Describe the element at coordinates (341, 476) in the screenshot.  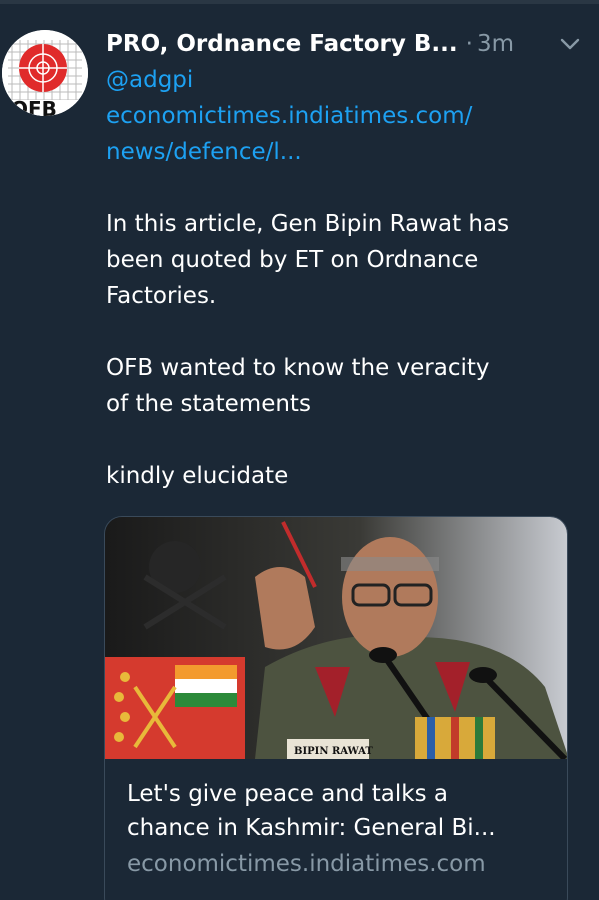
I see `paragraph-3: kindly elucidate` at that location.